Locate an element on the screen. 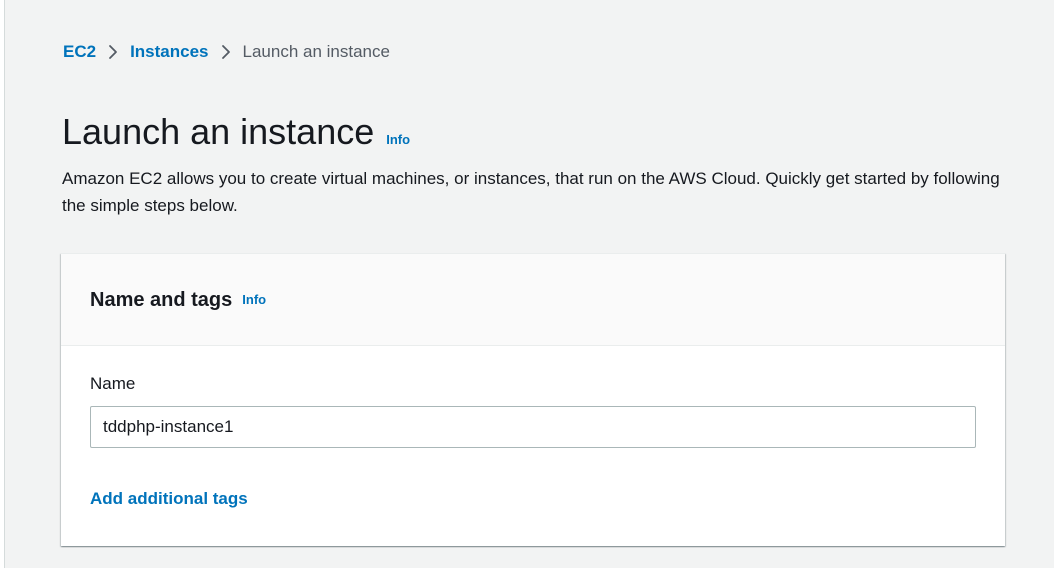 The image size is (1054, 568). page-header: Launch an instance Info is located at coordinates (236, 132).